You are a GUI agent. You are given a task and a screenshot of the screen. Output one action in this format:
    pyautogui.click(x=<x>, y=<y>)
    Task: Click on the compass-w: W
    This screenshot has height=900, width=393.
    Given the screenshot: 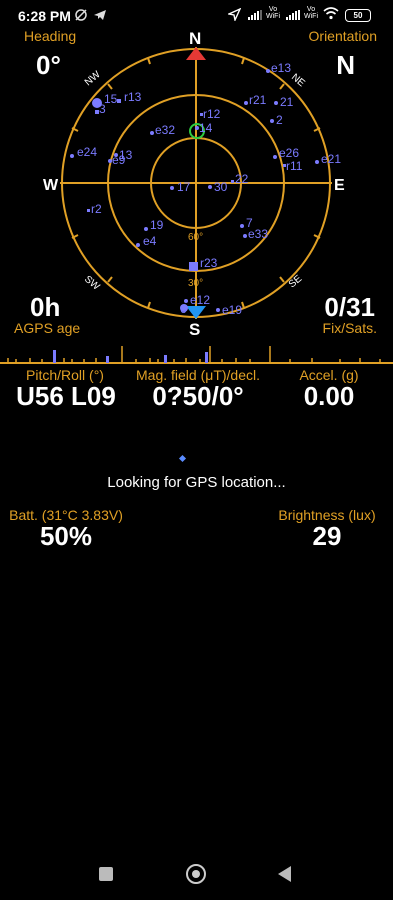 What is the action you would take?
    pyautogui.click(x=51, y=185)
    